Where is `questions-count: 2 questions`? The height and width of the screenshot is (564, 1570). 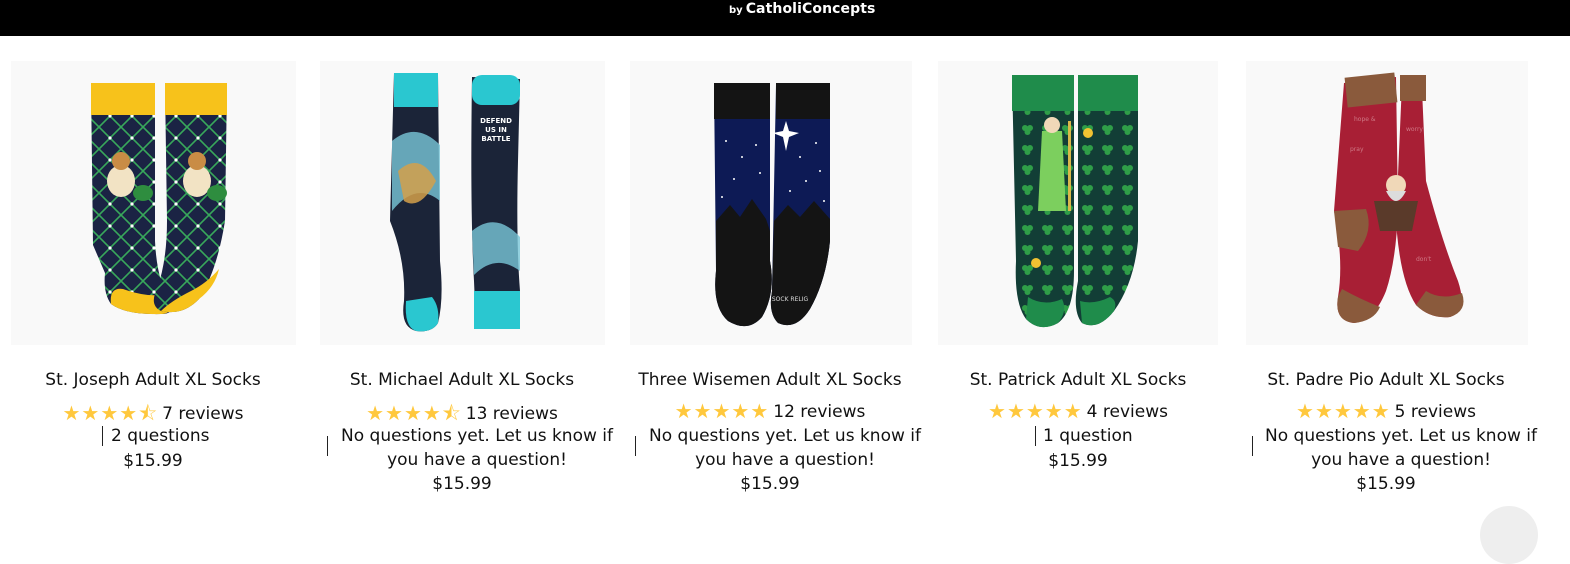 questions-count: 2 questions is located at coordinates (160, 436).